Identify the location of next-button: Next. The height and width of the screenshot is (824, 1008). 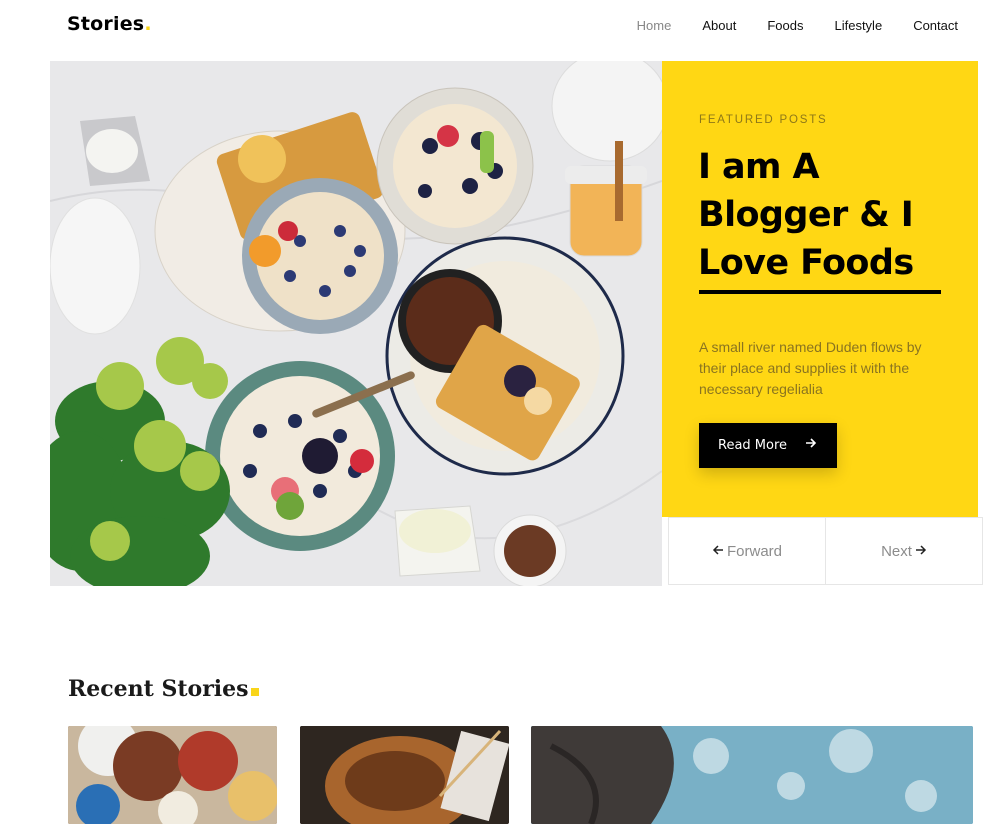
(903, 551).